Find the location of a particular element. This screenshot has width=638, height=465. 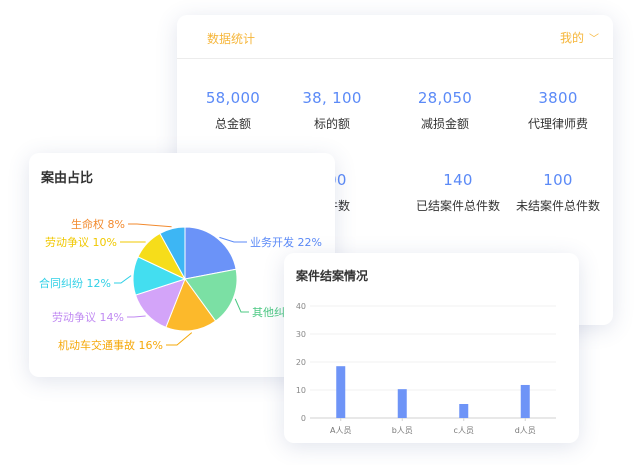

stat-value: 28,050 is located at coordinates (445, 98).